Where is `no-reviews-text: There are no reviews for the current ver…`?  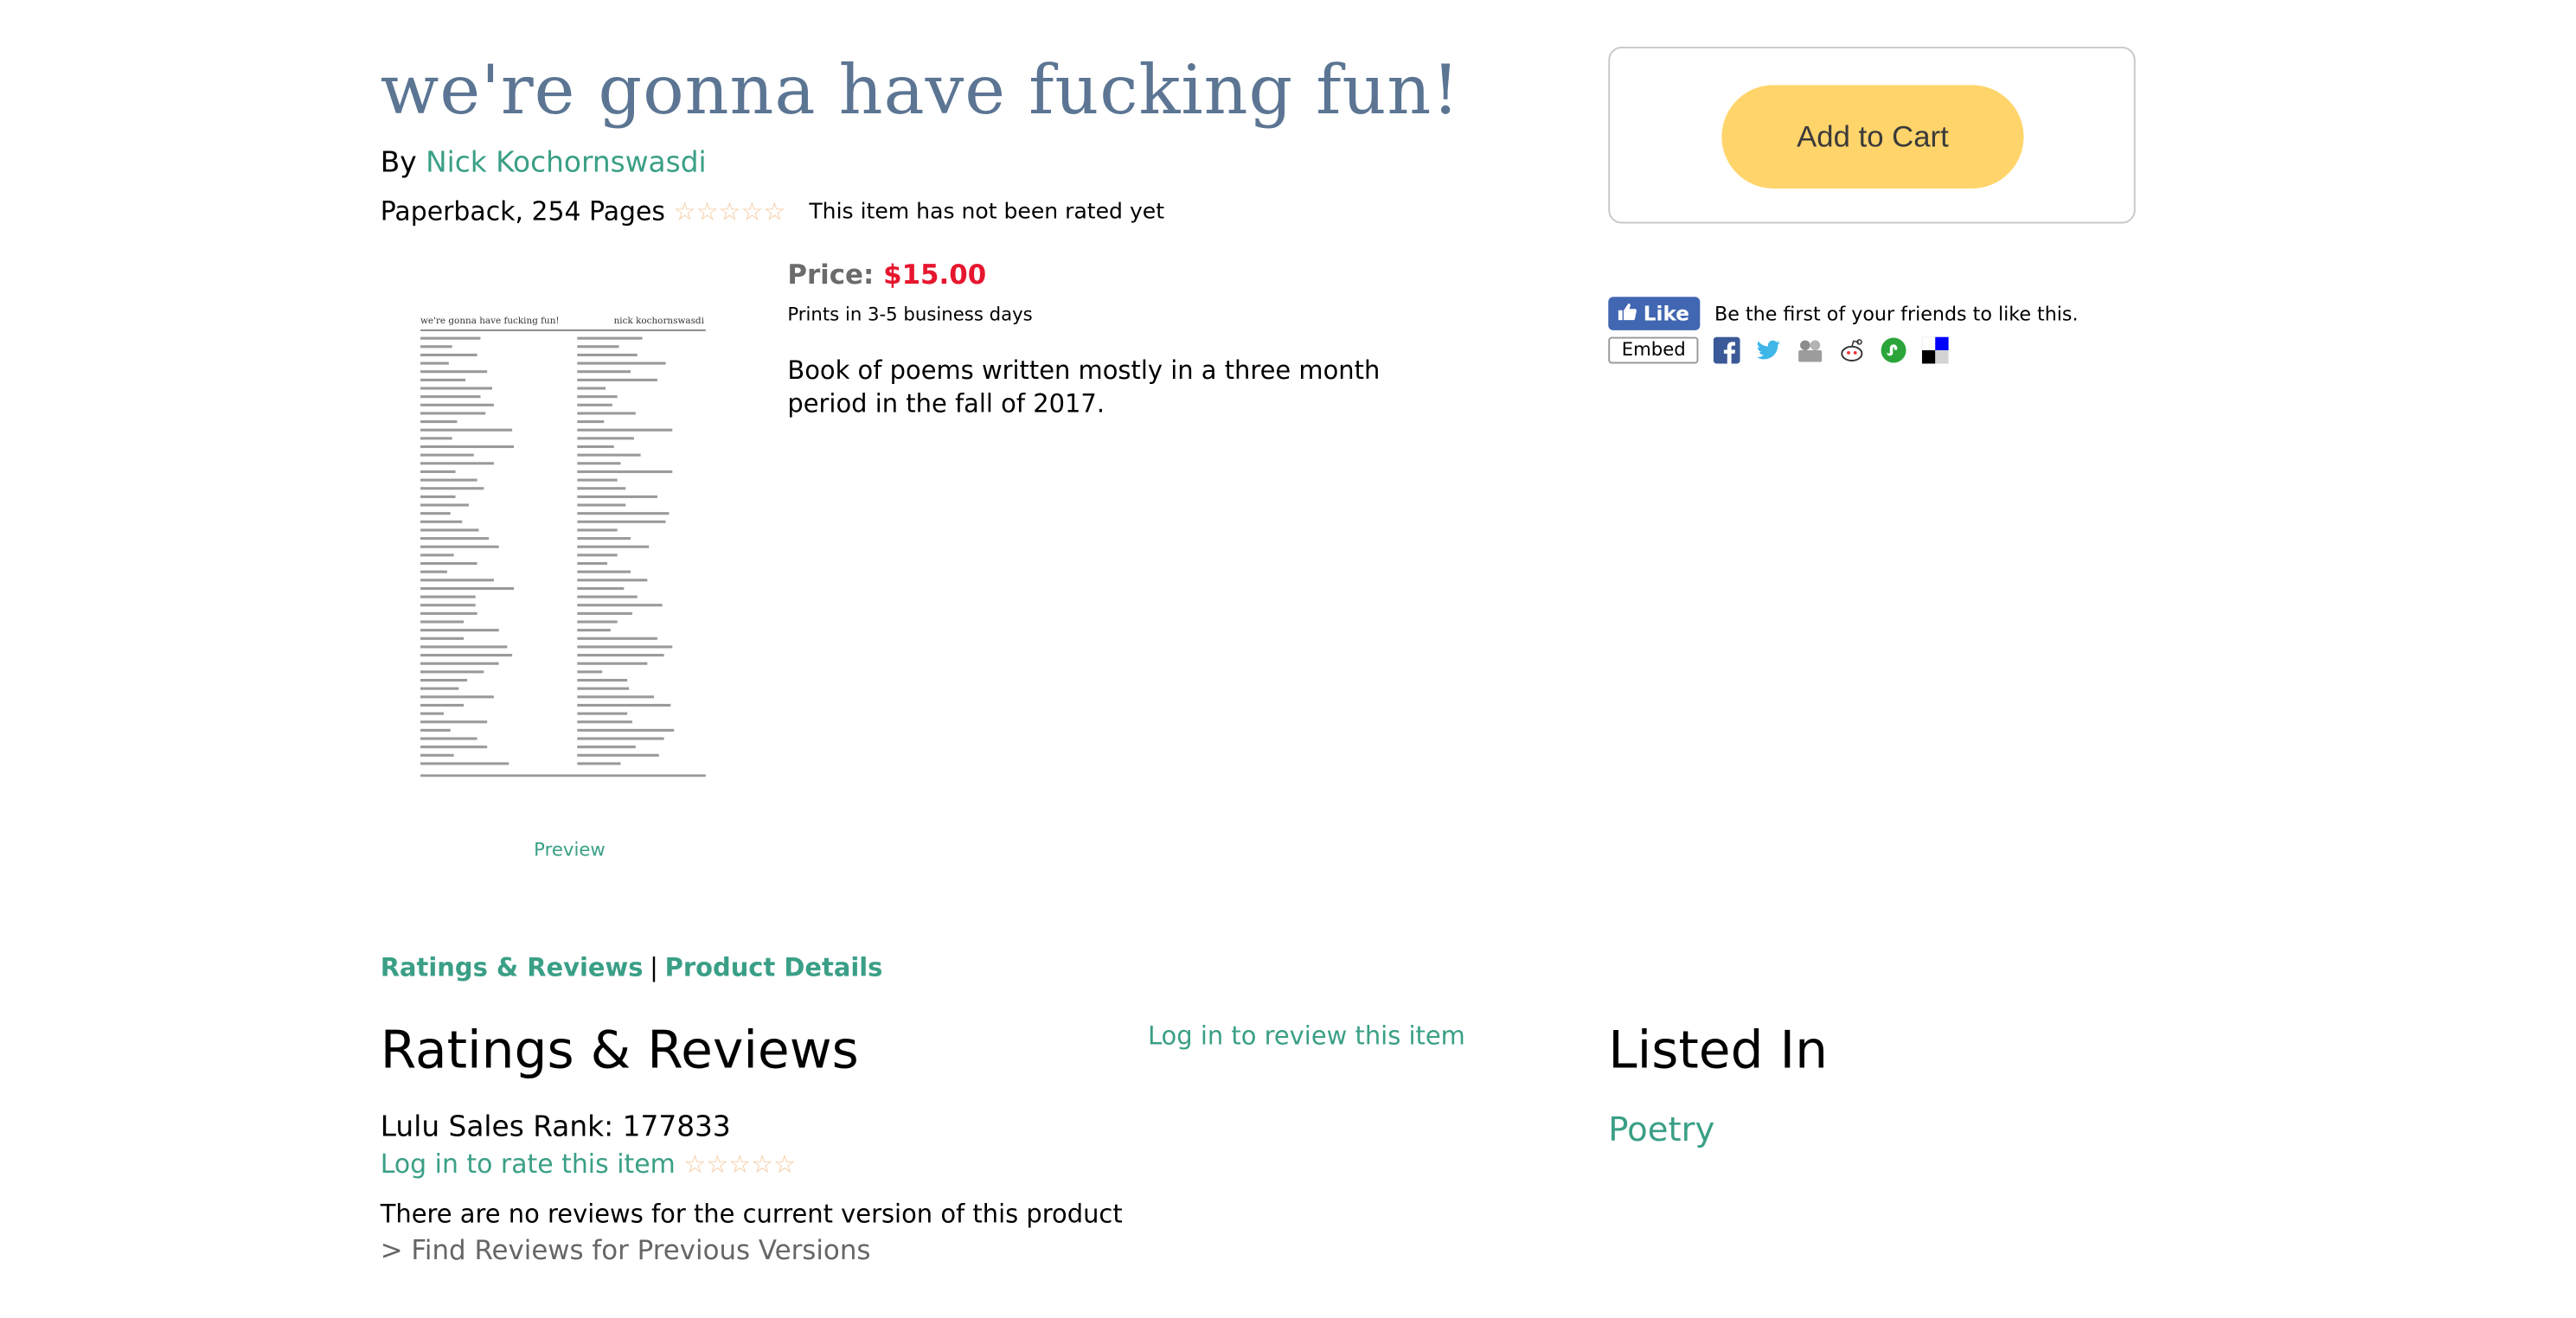
no-reviews-text: There are no reviews for the current ver… is located at coordinates (751, 1214).